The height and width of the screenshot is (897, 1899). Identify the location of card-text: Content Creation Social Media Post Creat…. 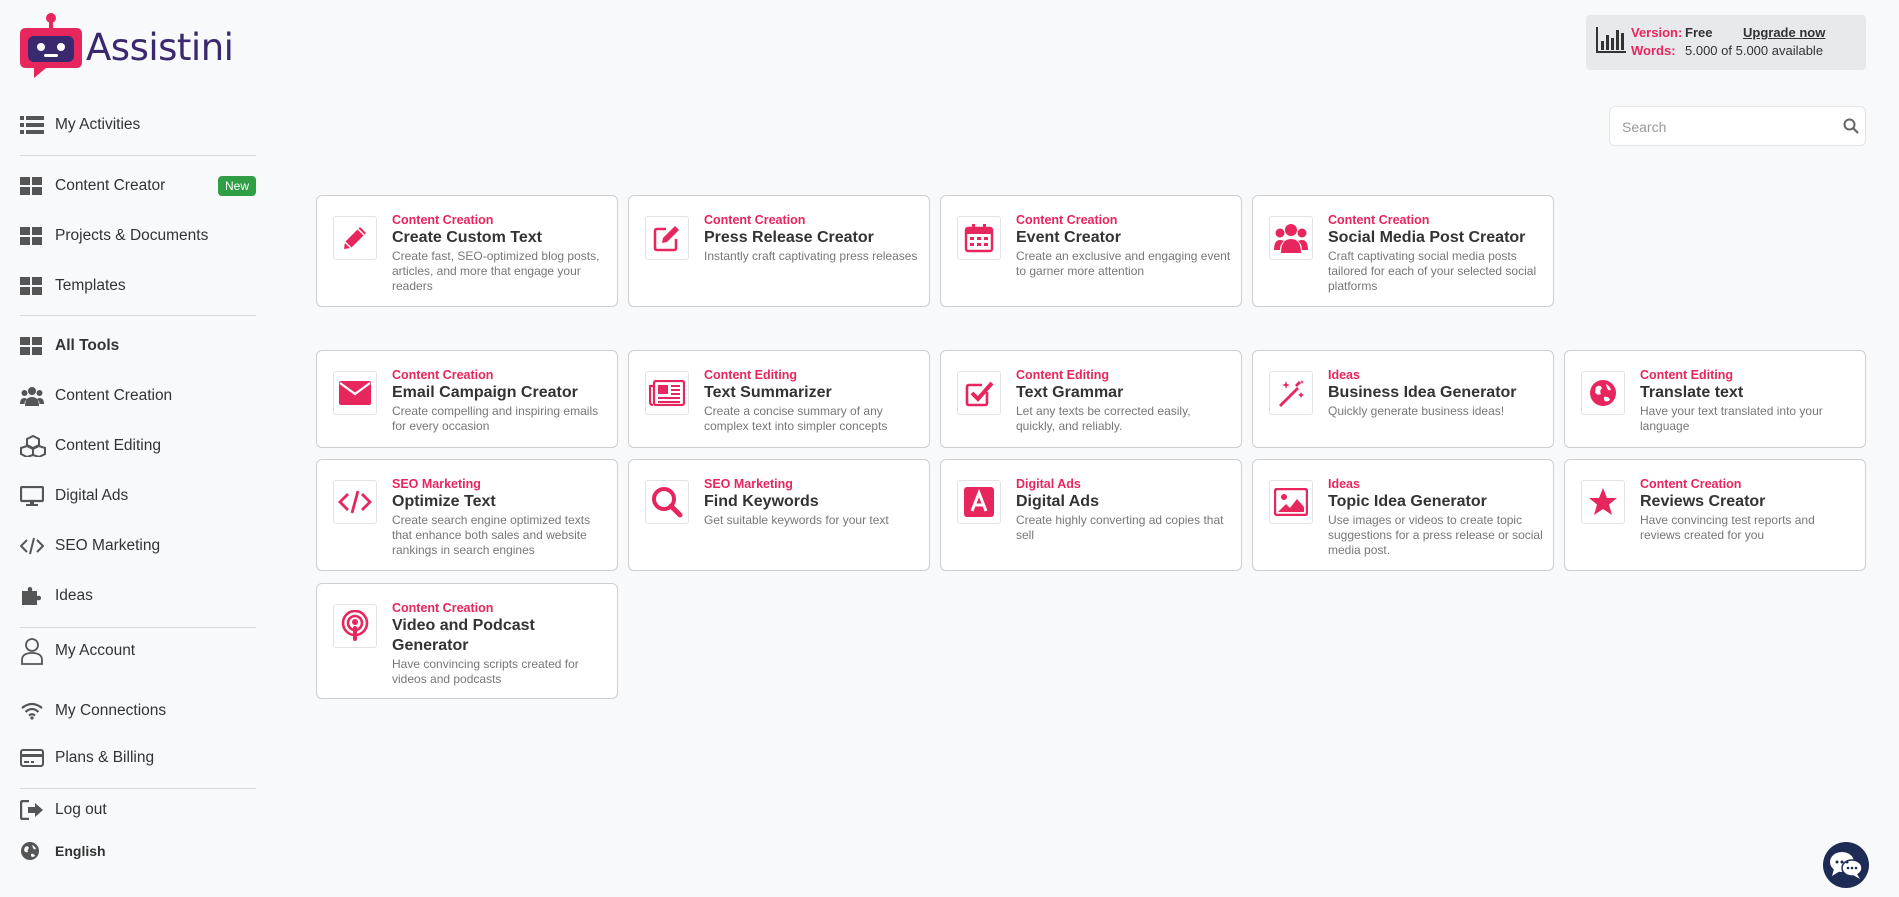
(1435, 253).